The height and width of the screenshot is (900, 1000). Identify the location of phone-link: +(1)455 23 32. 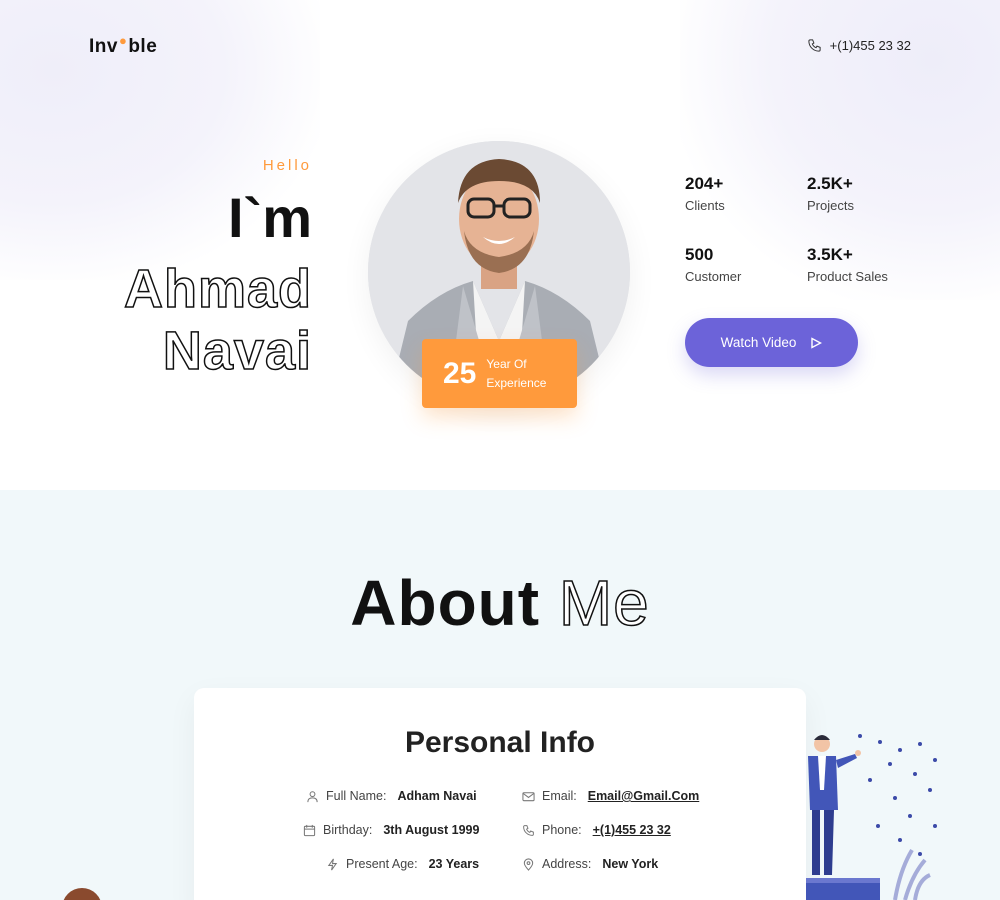
(632, 830).